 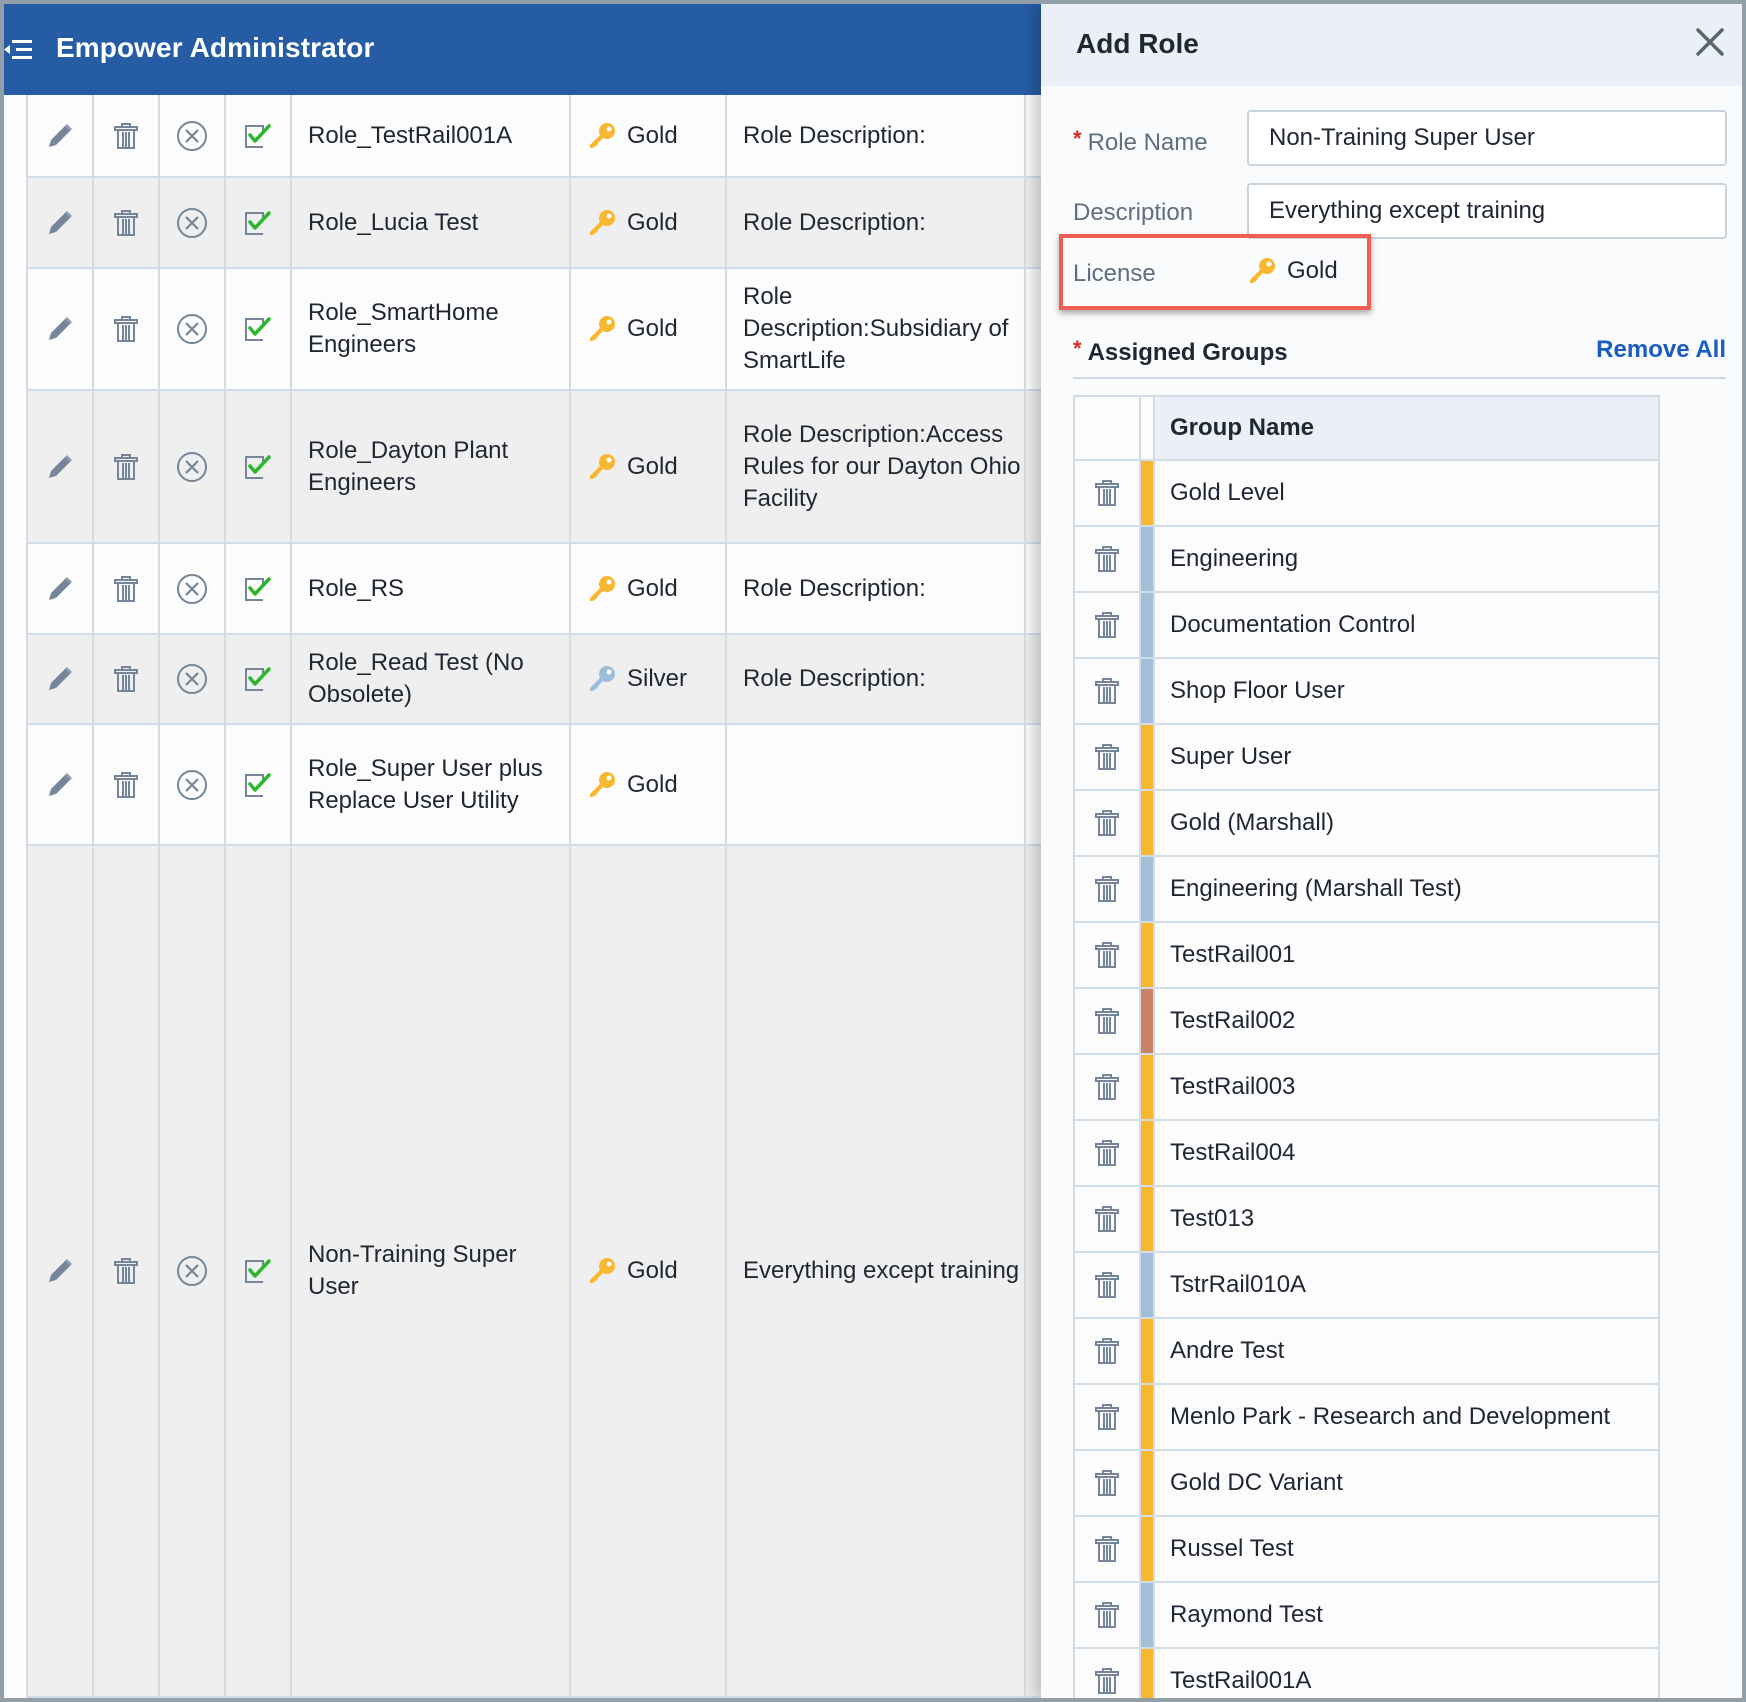 What do you see at coordinates (652, 588) in the screenshot?
I see `license-name: Gold` at bounding box center [652, 588].